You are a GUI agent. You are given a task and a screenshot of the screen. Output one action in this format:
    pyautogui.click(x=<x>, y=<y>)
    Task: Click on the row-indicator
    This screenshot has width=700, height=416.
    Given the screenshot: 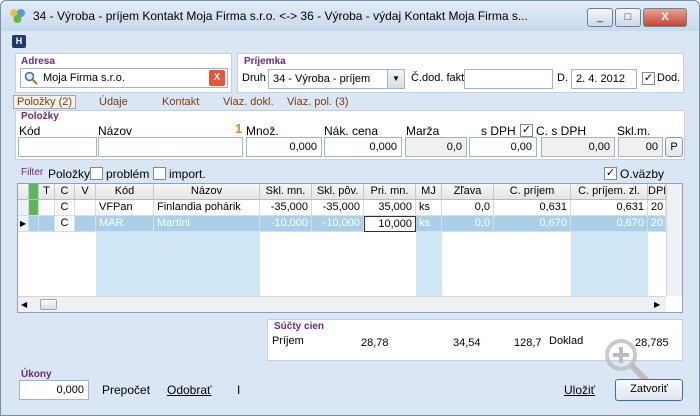 What is the action you would take?
    pyautogui.click(x=23, y=208)
    